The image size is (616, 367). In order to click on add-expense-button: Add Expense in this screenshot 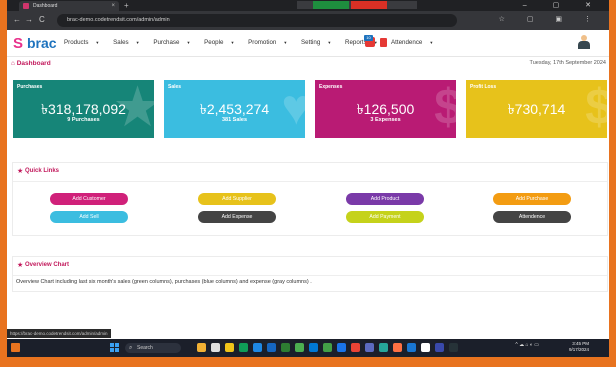, I will do `click(237, 217)`.